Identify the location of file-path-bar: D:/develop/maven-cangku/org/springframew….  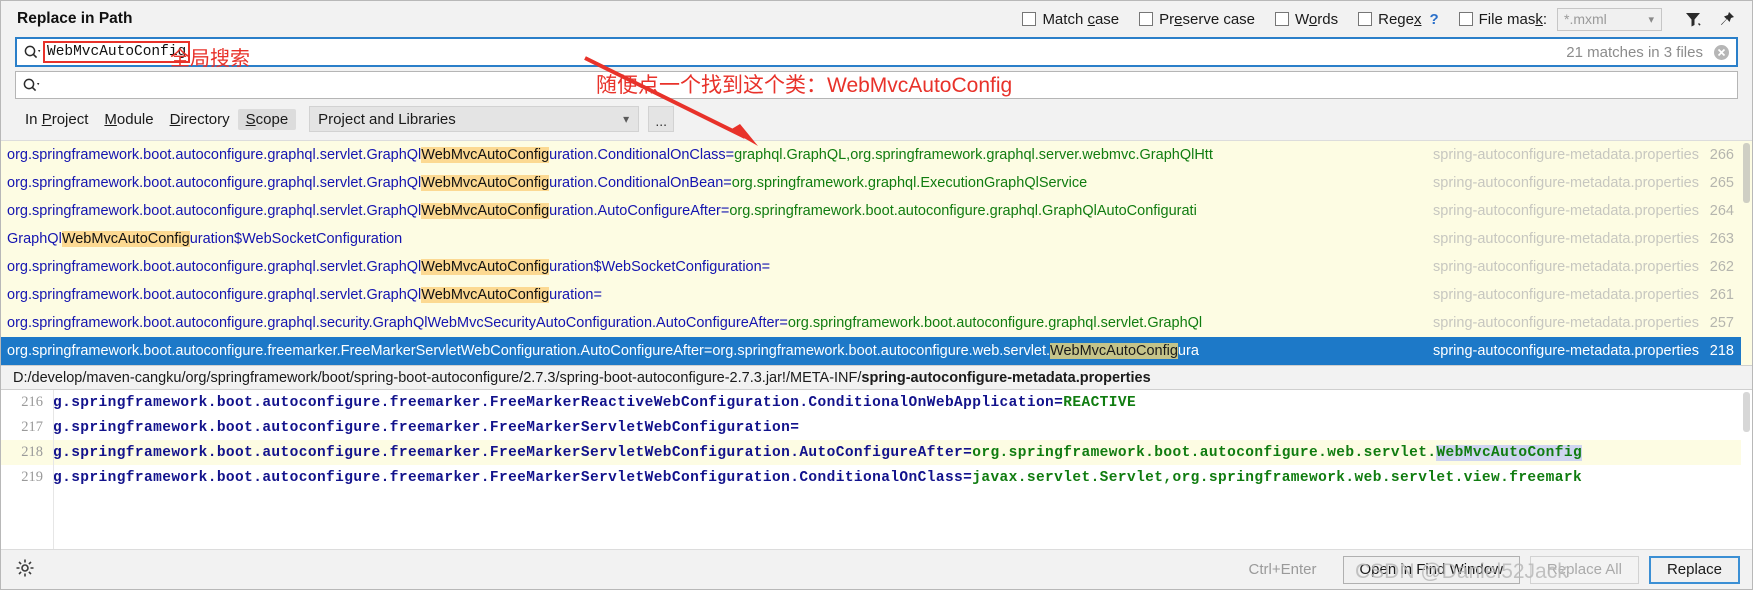
(876, 377).